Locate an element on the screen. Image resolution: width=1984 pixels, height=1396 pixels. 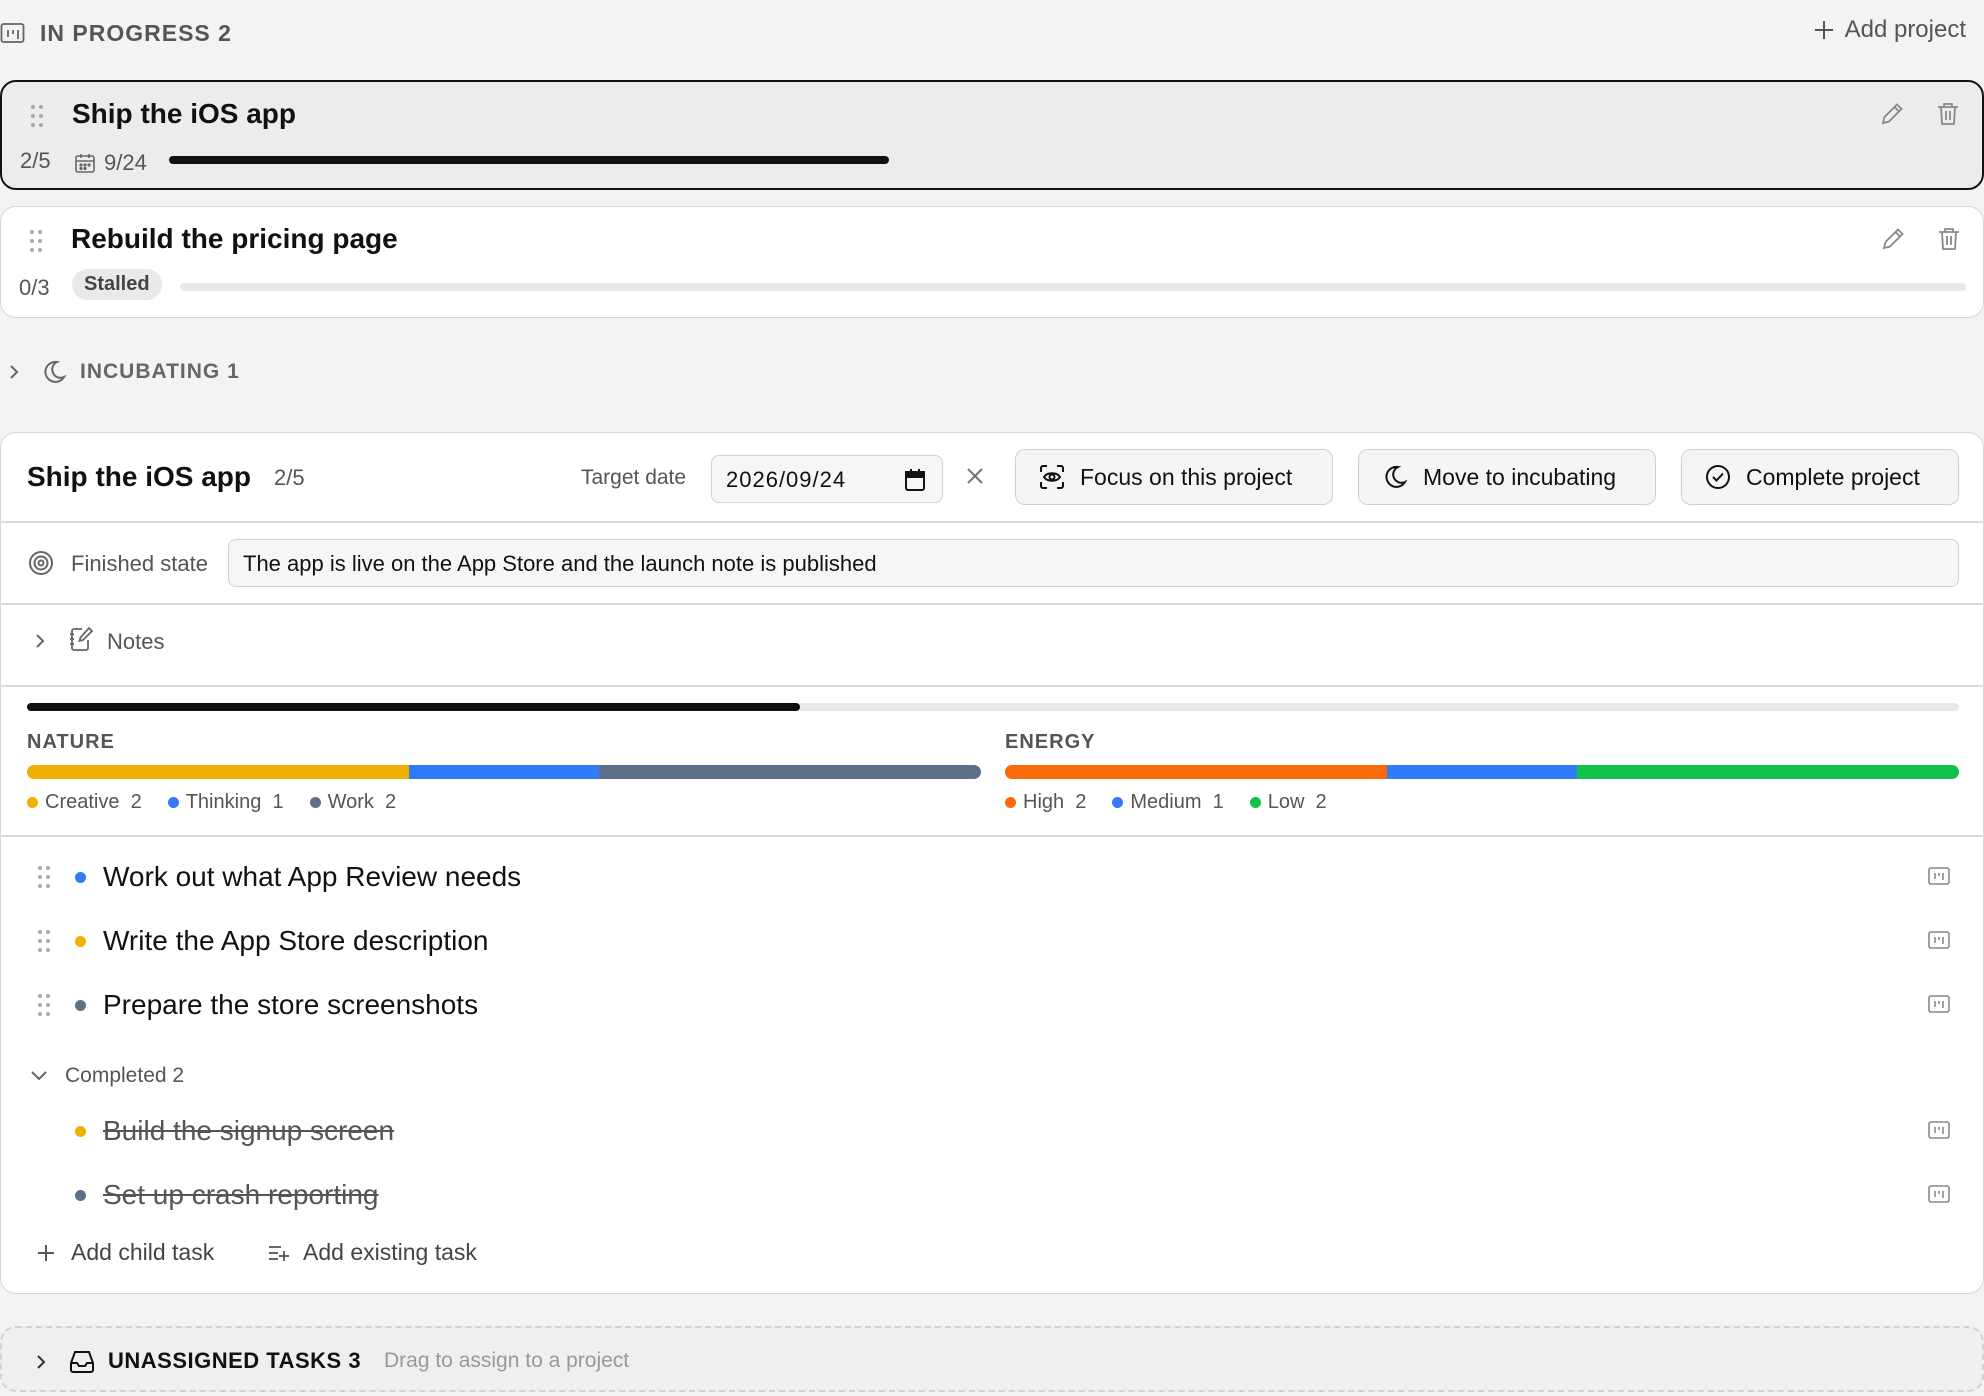
distribution-segment-low is located at coordinates (1768, 772).